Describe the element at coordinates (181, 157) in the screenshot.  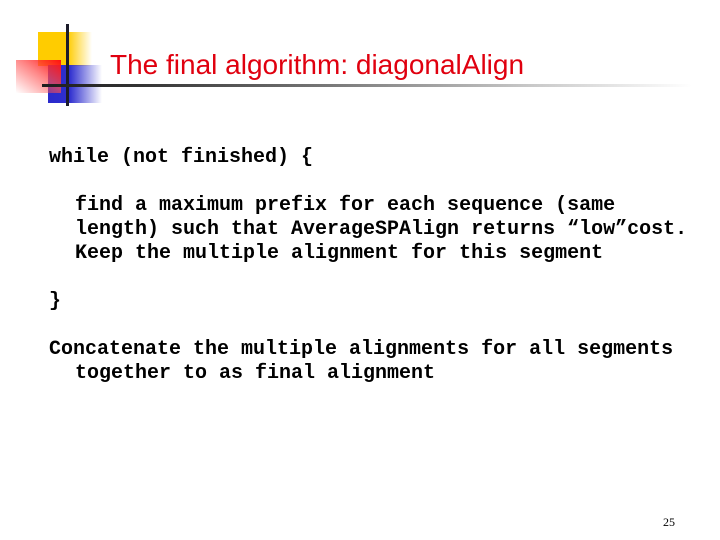
I see `while-loop-header: while (not finished) {` at that location.